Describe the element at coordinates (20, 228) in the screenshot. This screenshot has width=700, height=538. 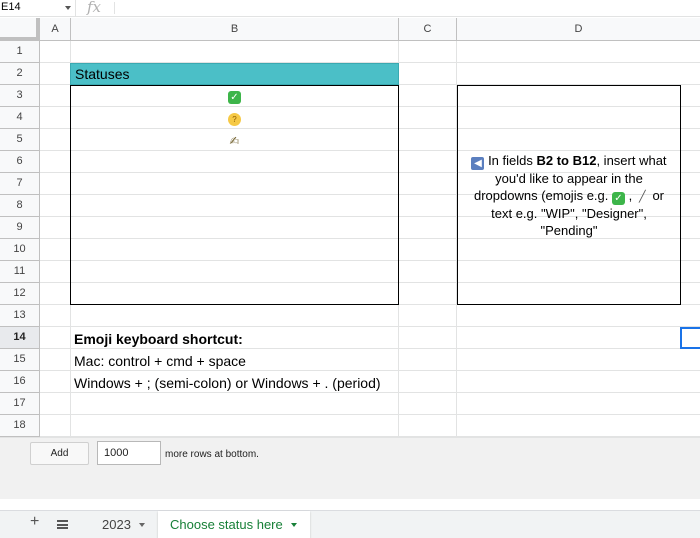
I see `row-header-9: 9` at that location.